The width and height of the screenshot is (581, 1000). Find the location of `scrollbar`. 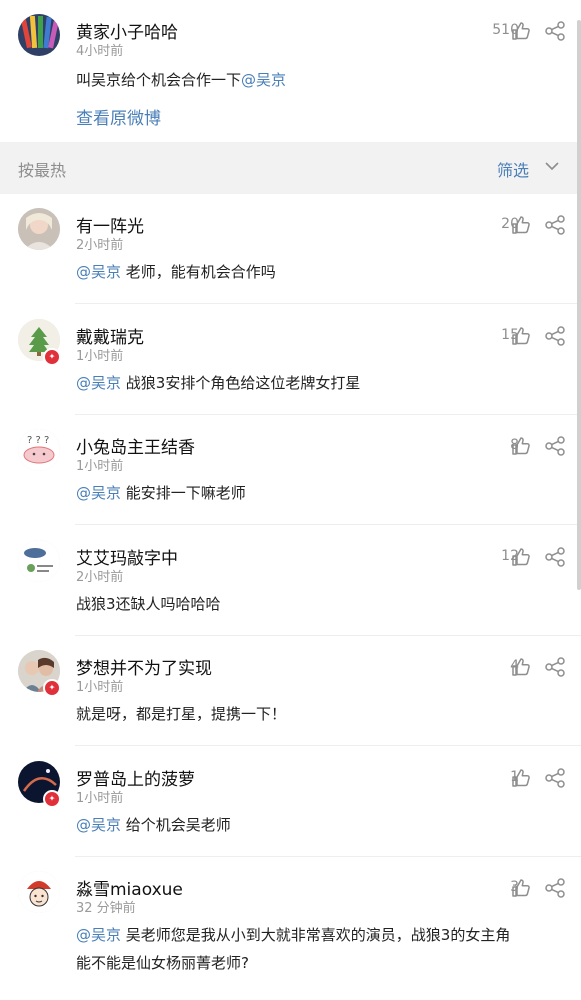

scrollbar is located at coordinates (579, 305).